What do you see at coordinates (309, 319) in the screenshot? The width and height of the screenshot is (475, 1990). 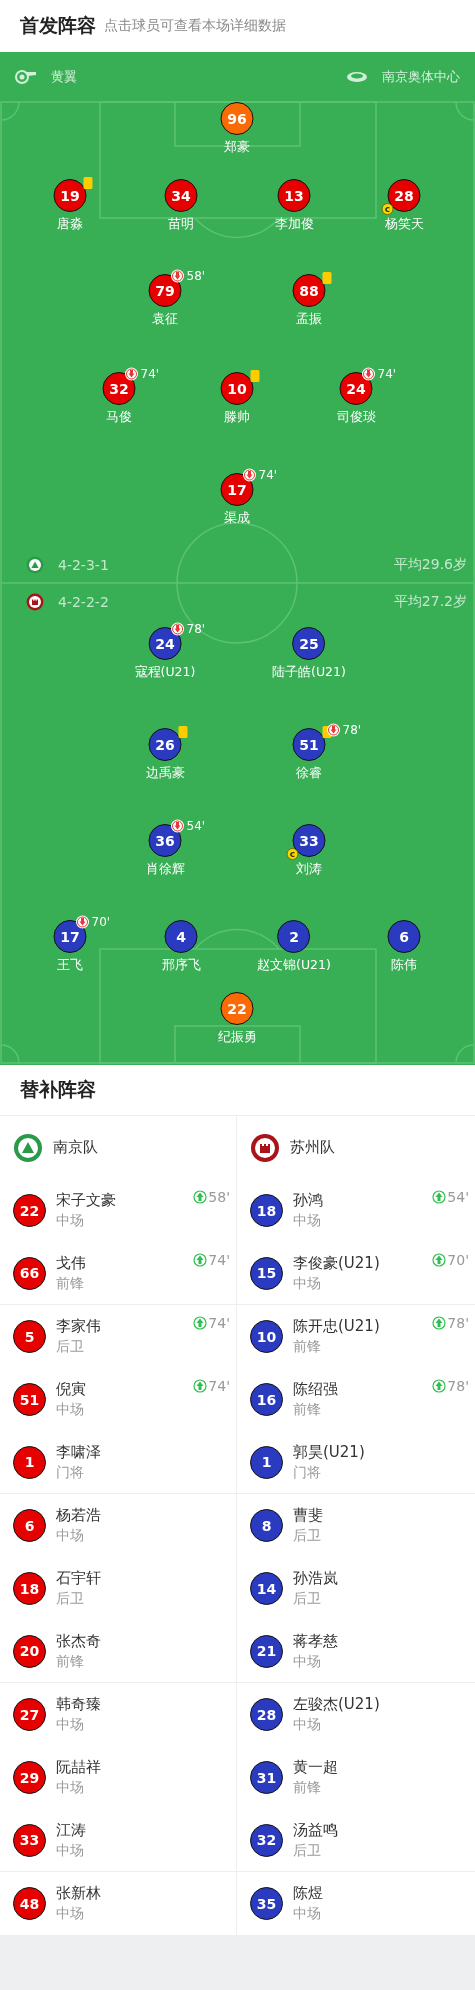 I see `player-name: 孟振` at bounding box center [309, 319].